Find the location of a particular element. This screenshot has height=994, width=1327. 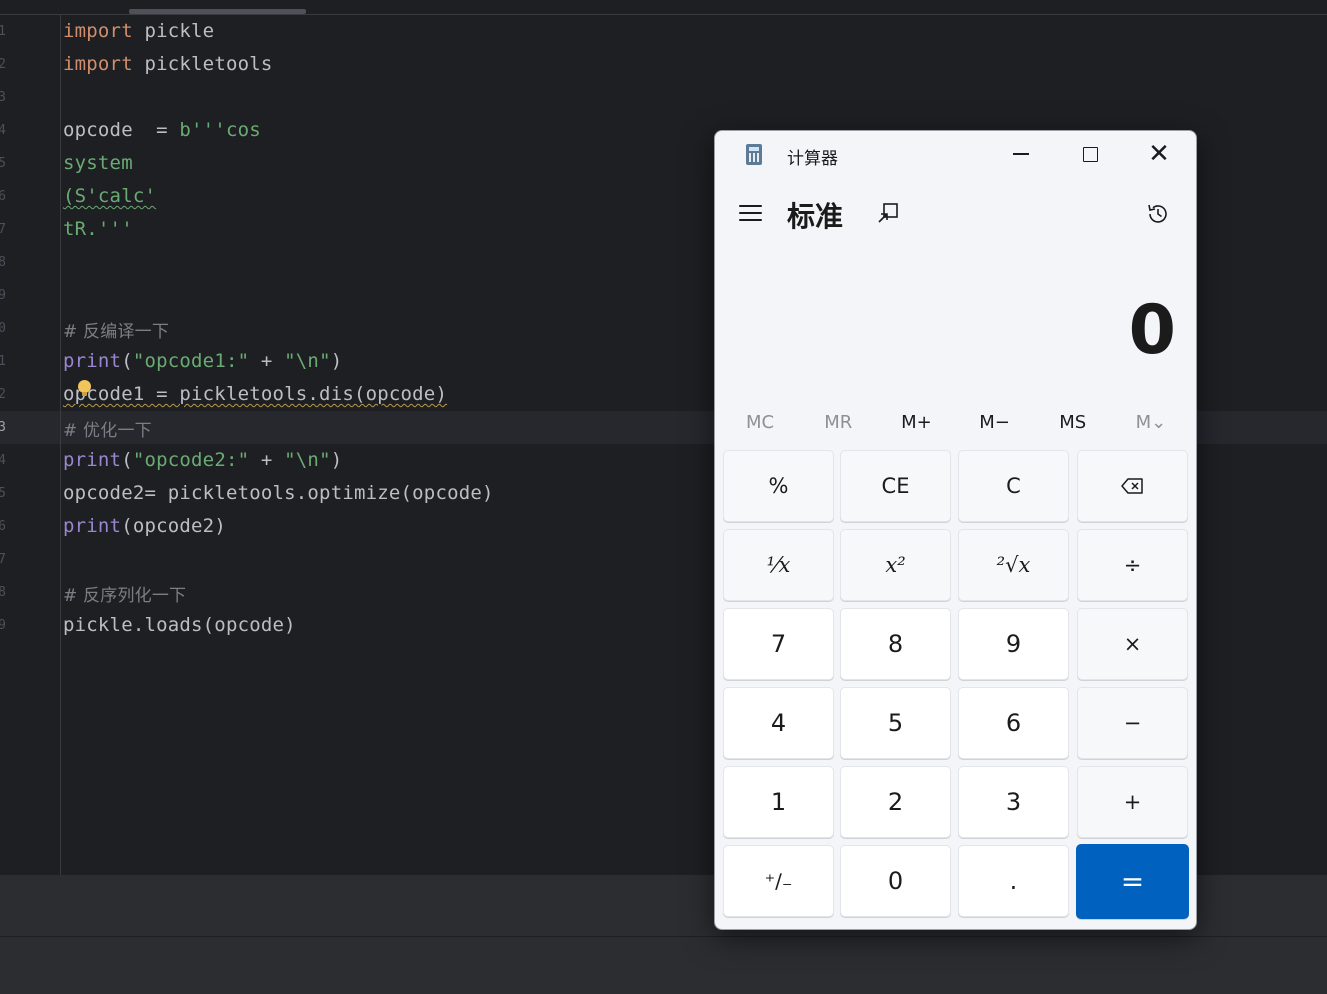

close-icon: ✕ is located at coordinates (1159, 154).